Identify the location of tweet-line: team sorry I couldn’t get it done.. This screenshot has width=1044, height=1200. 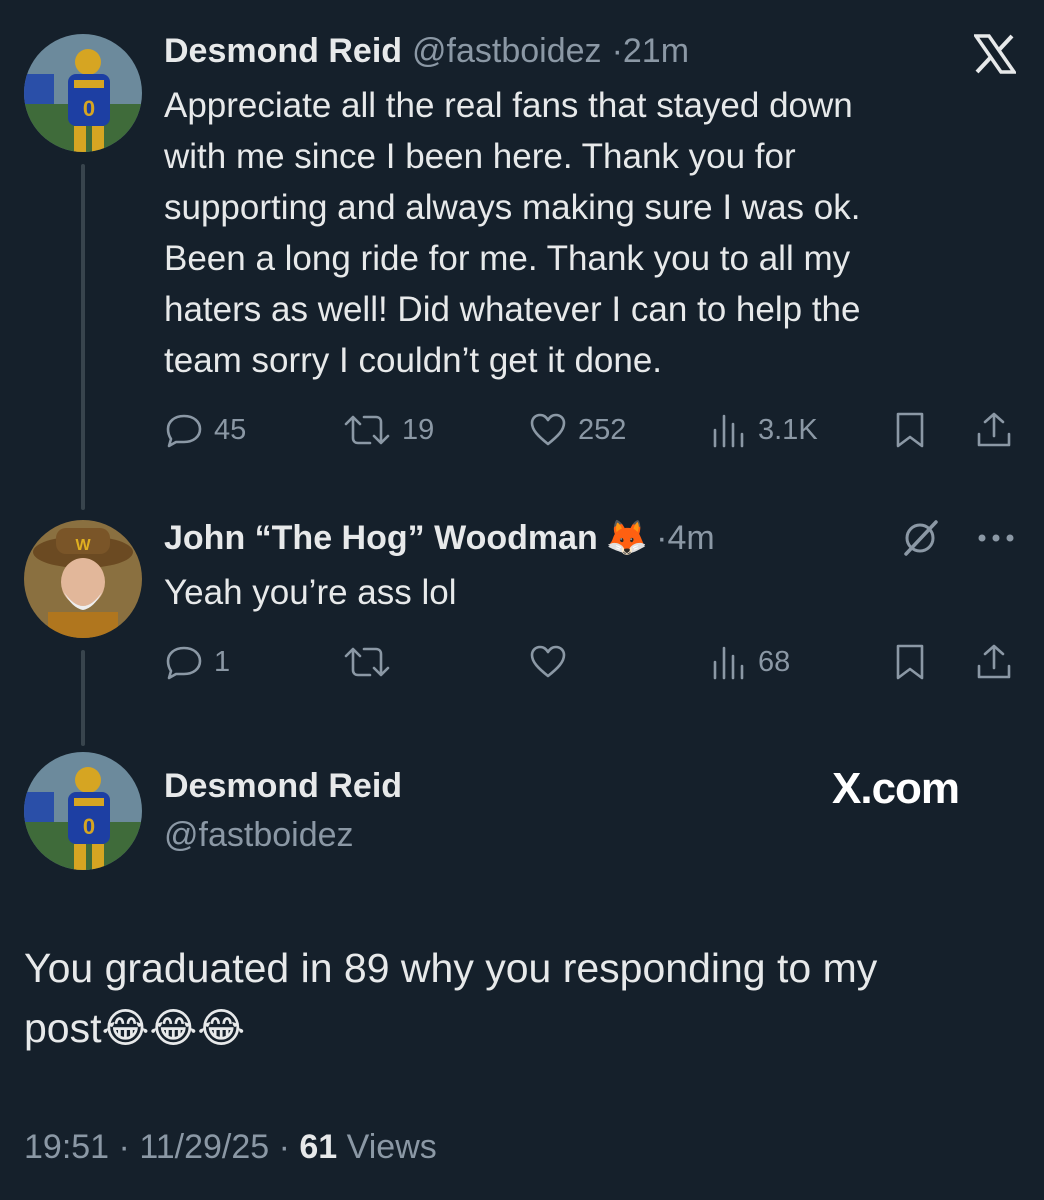
(413, 360).